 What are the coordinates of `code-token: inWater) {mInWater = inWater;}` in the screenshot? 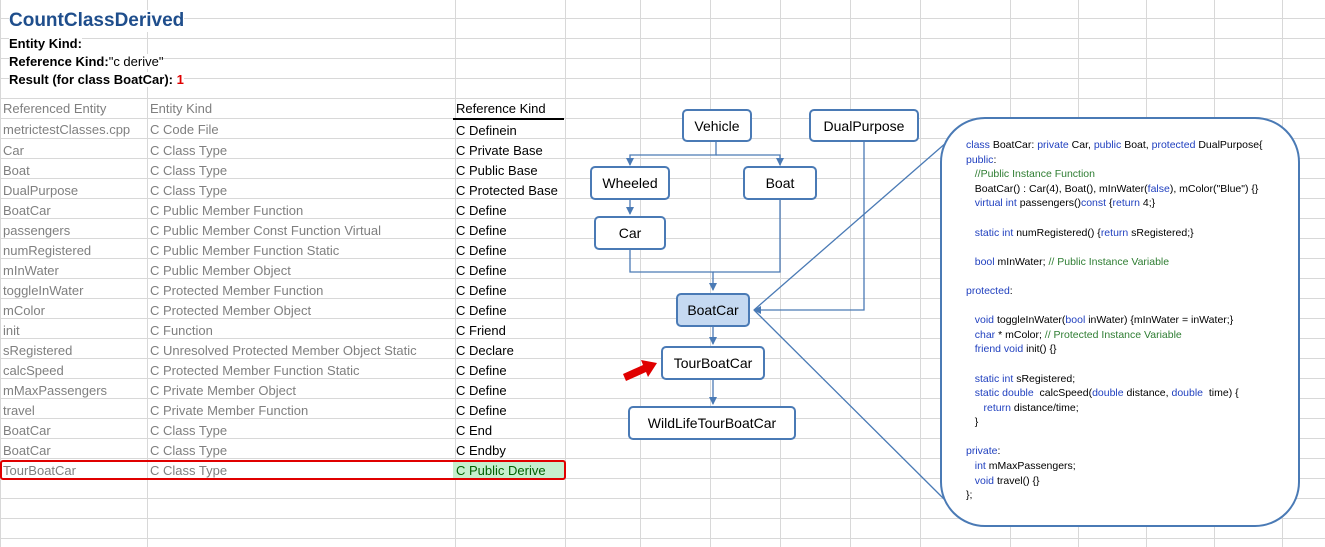 It's located at (1161, 320).